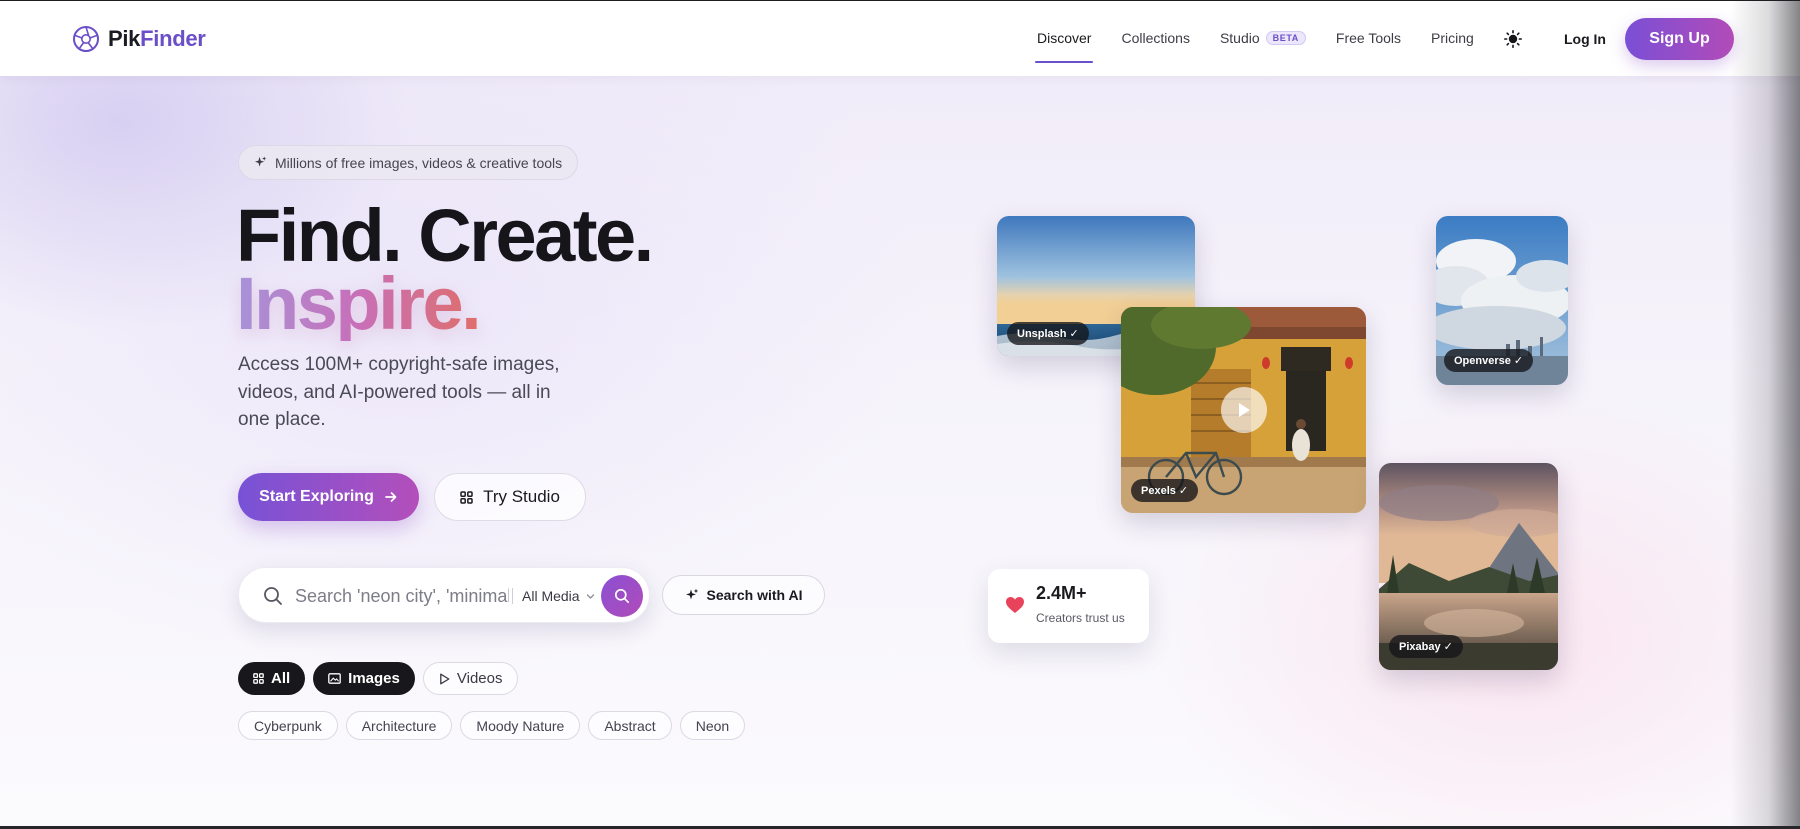 The height and width of the screenshot is (829, 1800). I want to click on source-badge: Pixabay ✓, so click(1426, 646).